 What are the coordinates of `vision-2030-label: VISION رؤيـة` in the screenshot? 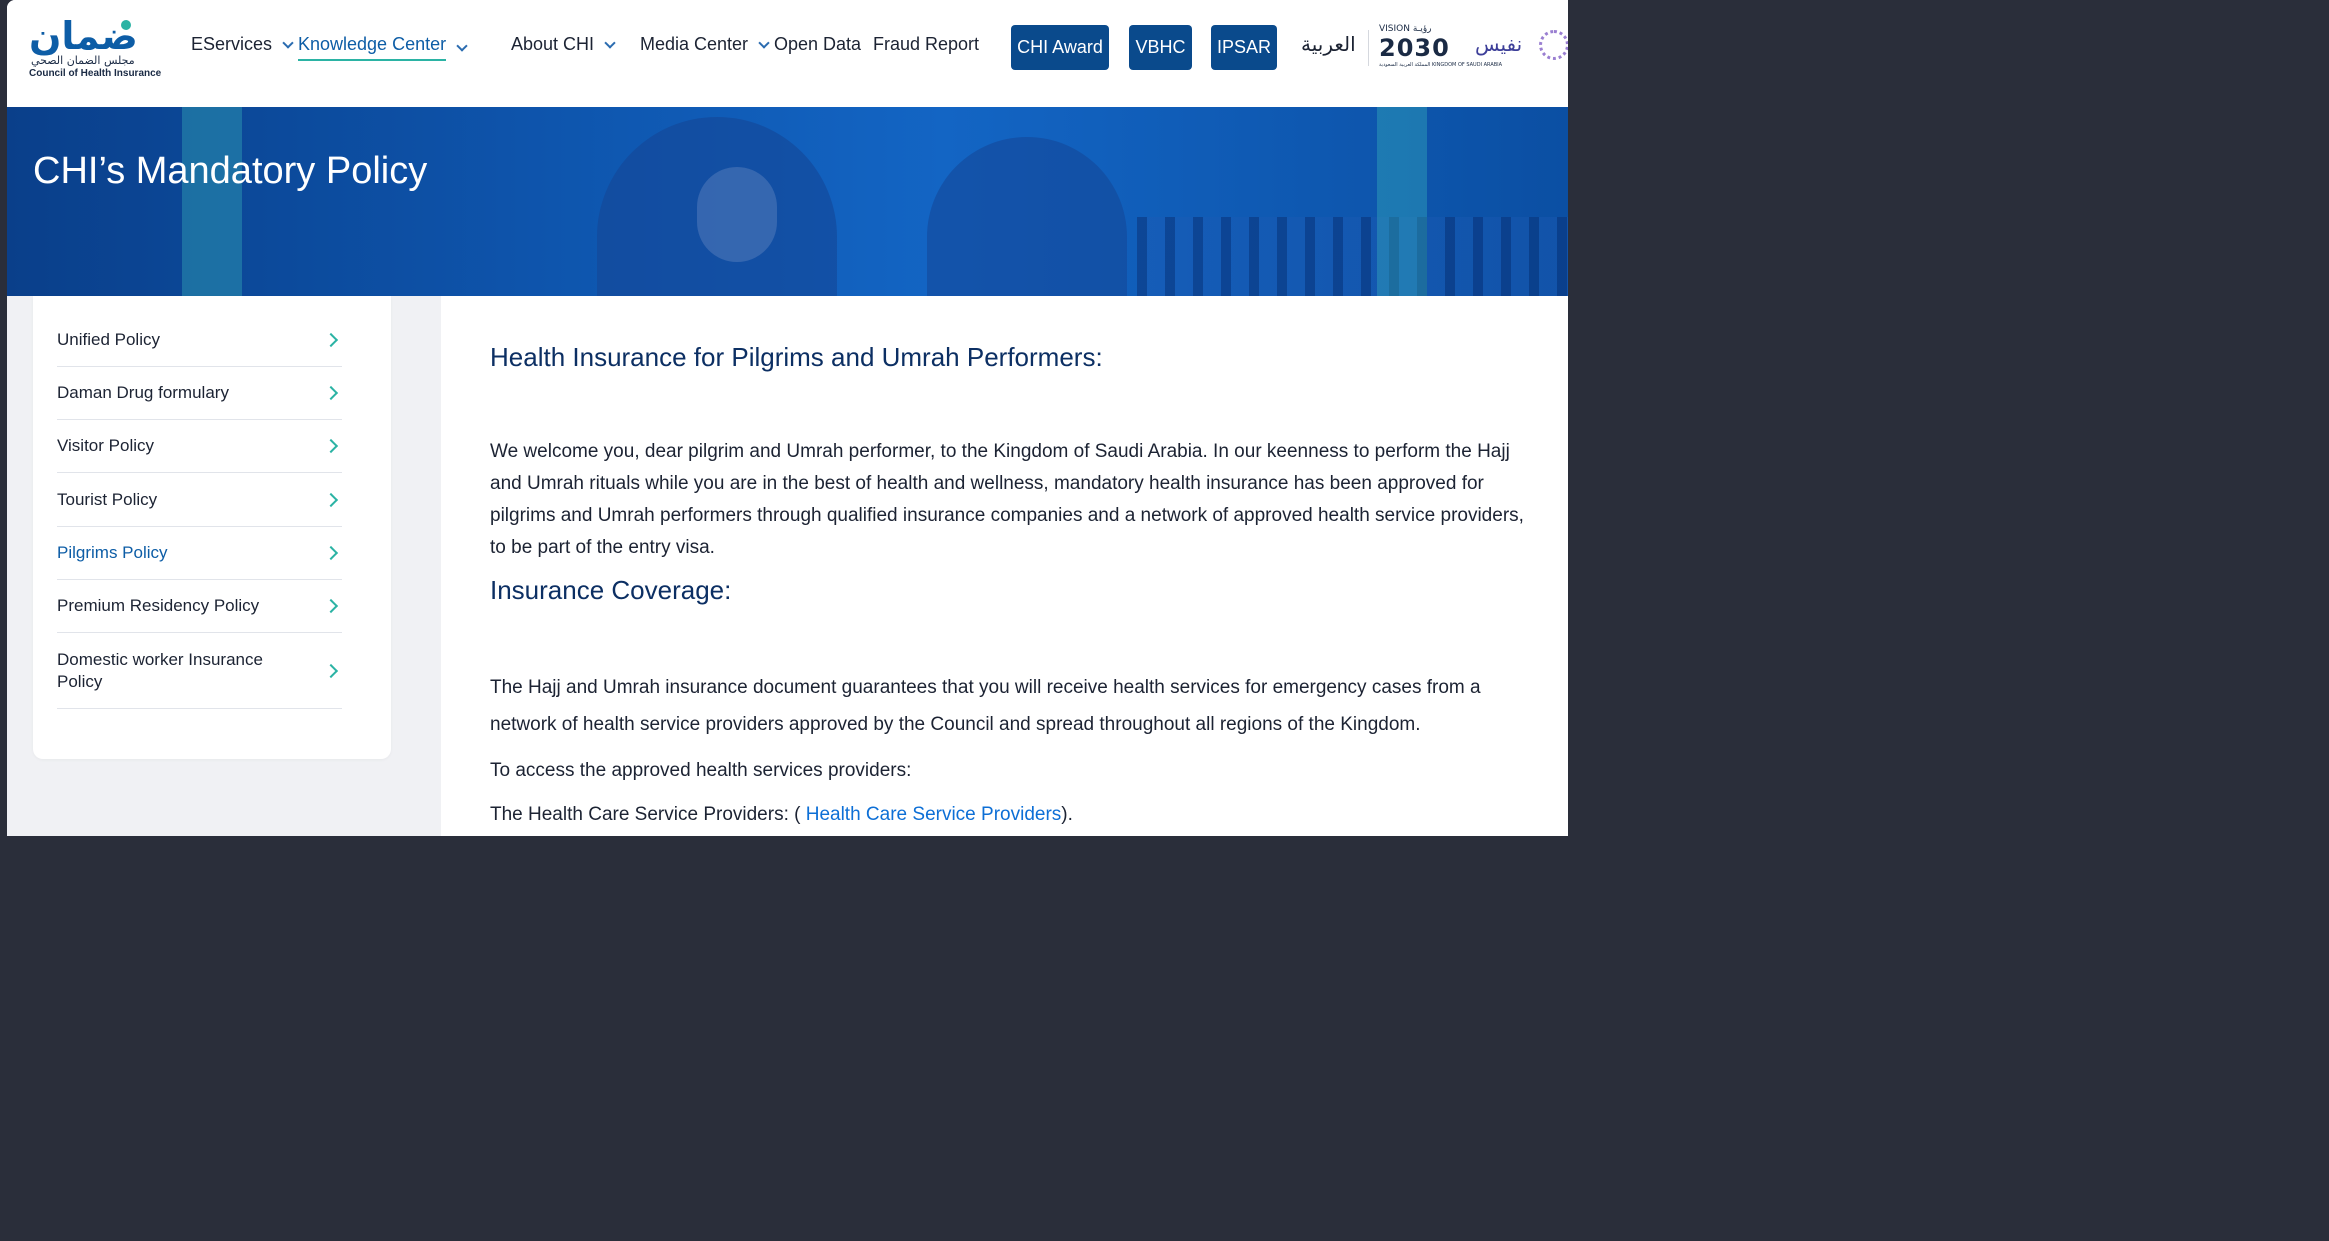 It's located at (1405, 29).